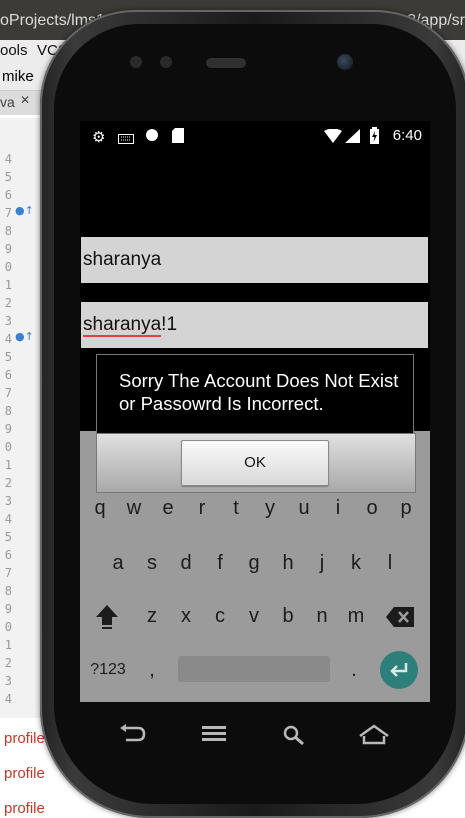 This screenshot has height=818, width=465. I want to click on key-e: e, so click(168, 508).